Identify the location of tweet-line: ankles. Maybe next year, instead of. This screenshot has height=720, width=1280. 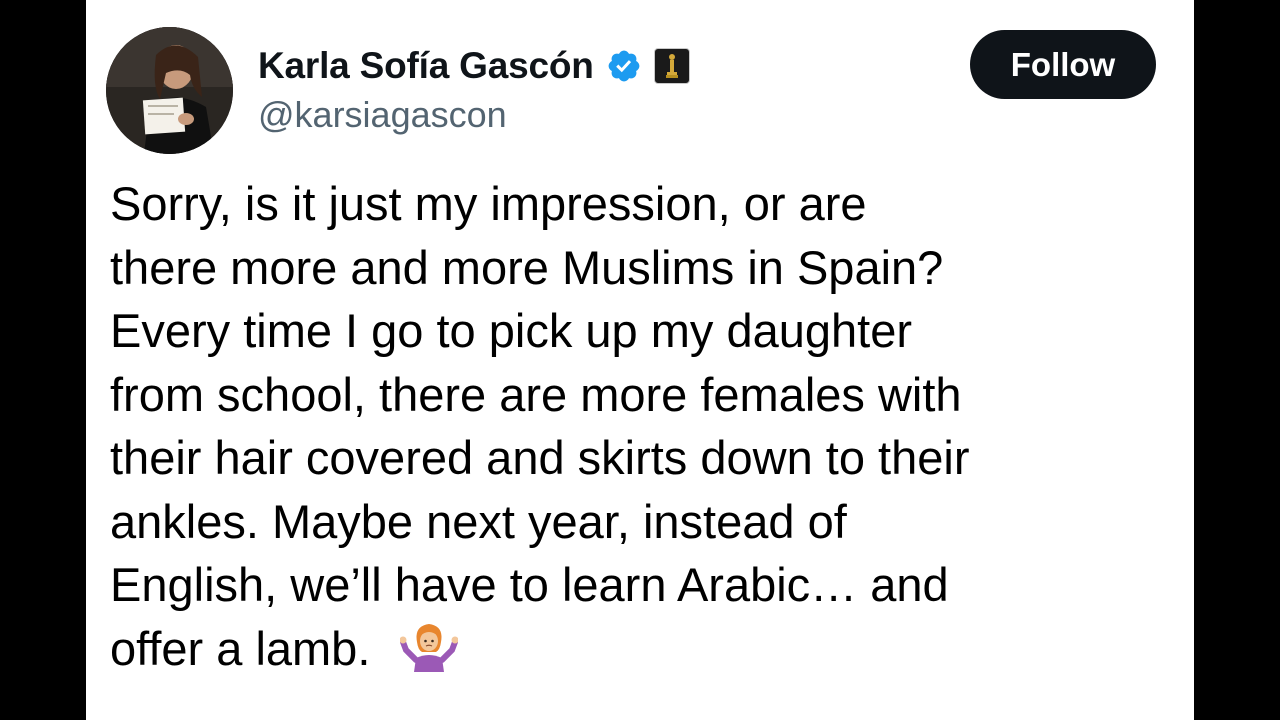
(478, 521).